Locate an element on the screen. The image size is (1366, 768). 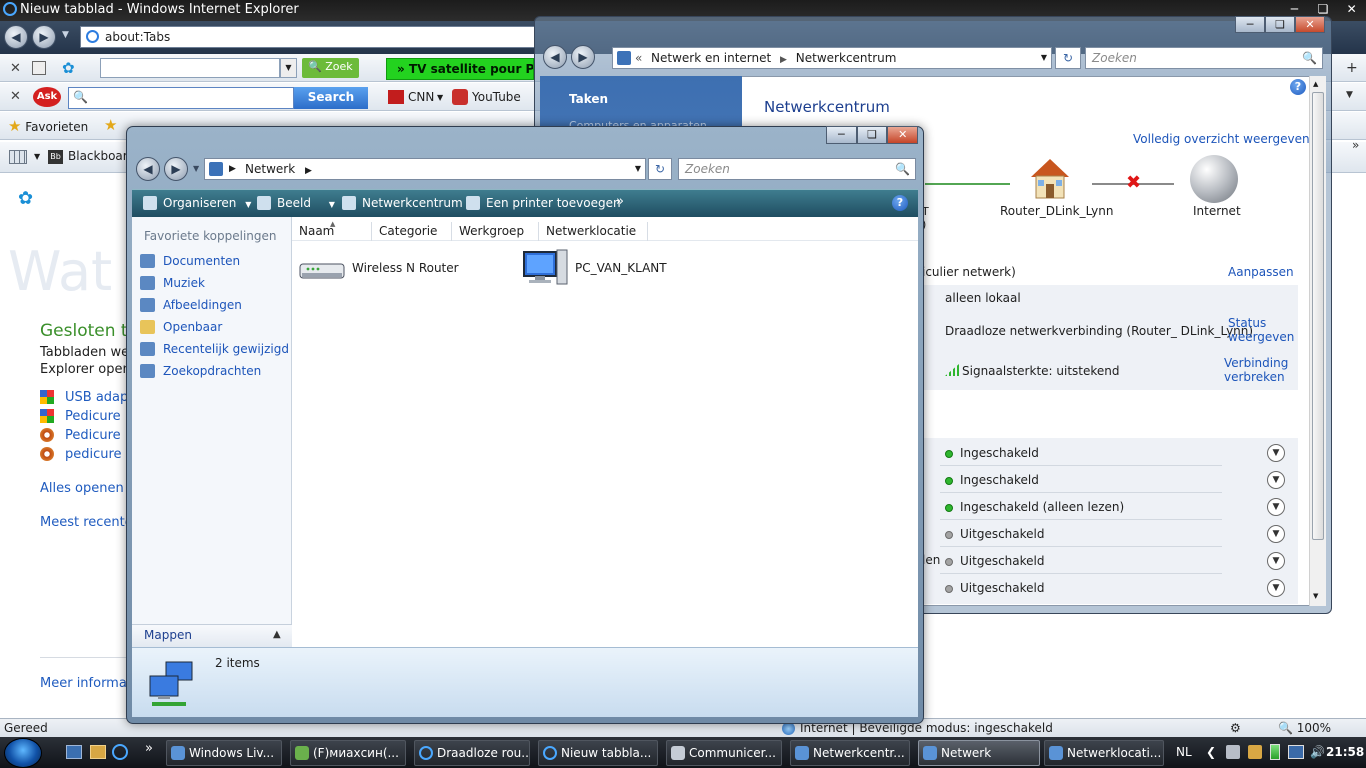
nav-documents: Documenten is located at coordinates (190, 261).